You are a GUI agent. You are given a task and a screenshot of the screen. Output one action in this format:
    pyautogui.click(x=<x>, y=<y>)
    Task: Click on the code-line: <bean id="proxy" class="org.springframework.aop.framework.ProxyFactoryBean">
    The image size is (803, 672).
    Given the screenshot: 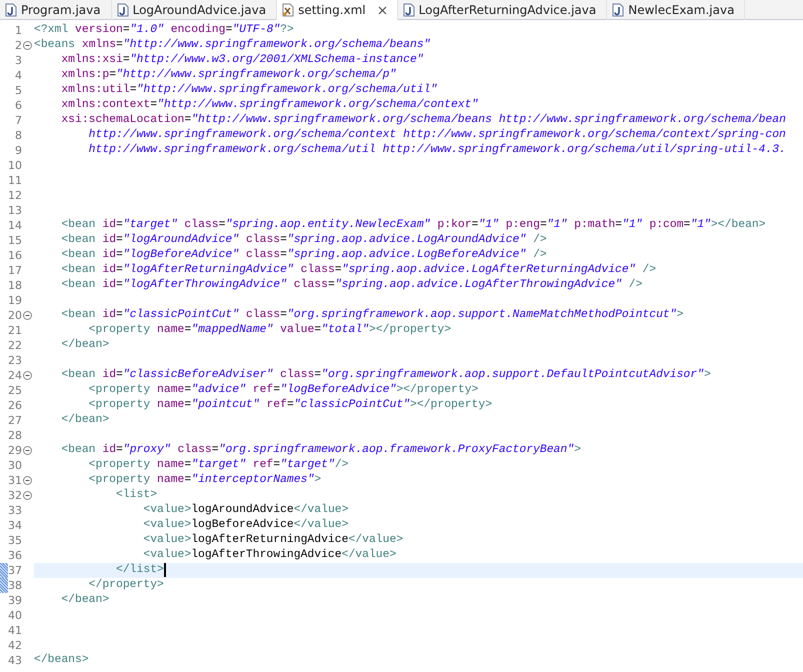 What is the action you would take?
    pyautogui.click(x=321, y=450)
    